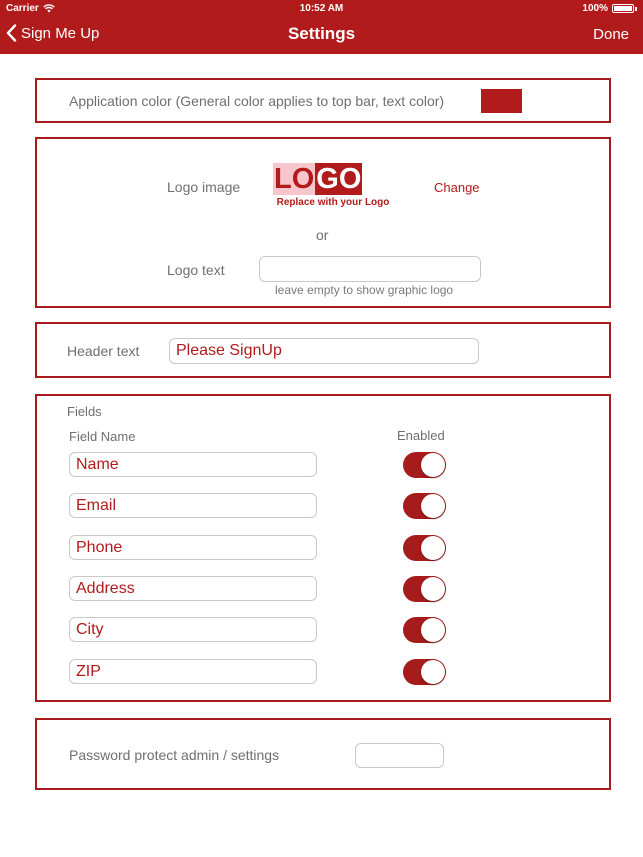 Image resolution: width=643 pixels, height=857 pixels. I want to click on app-color-swatch, so click(501, 101).